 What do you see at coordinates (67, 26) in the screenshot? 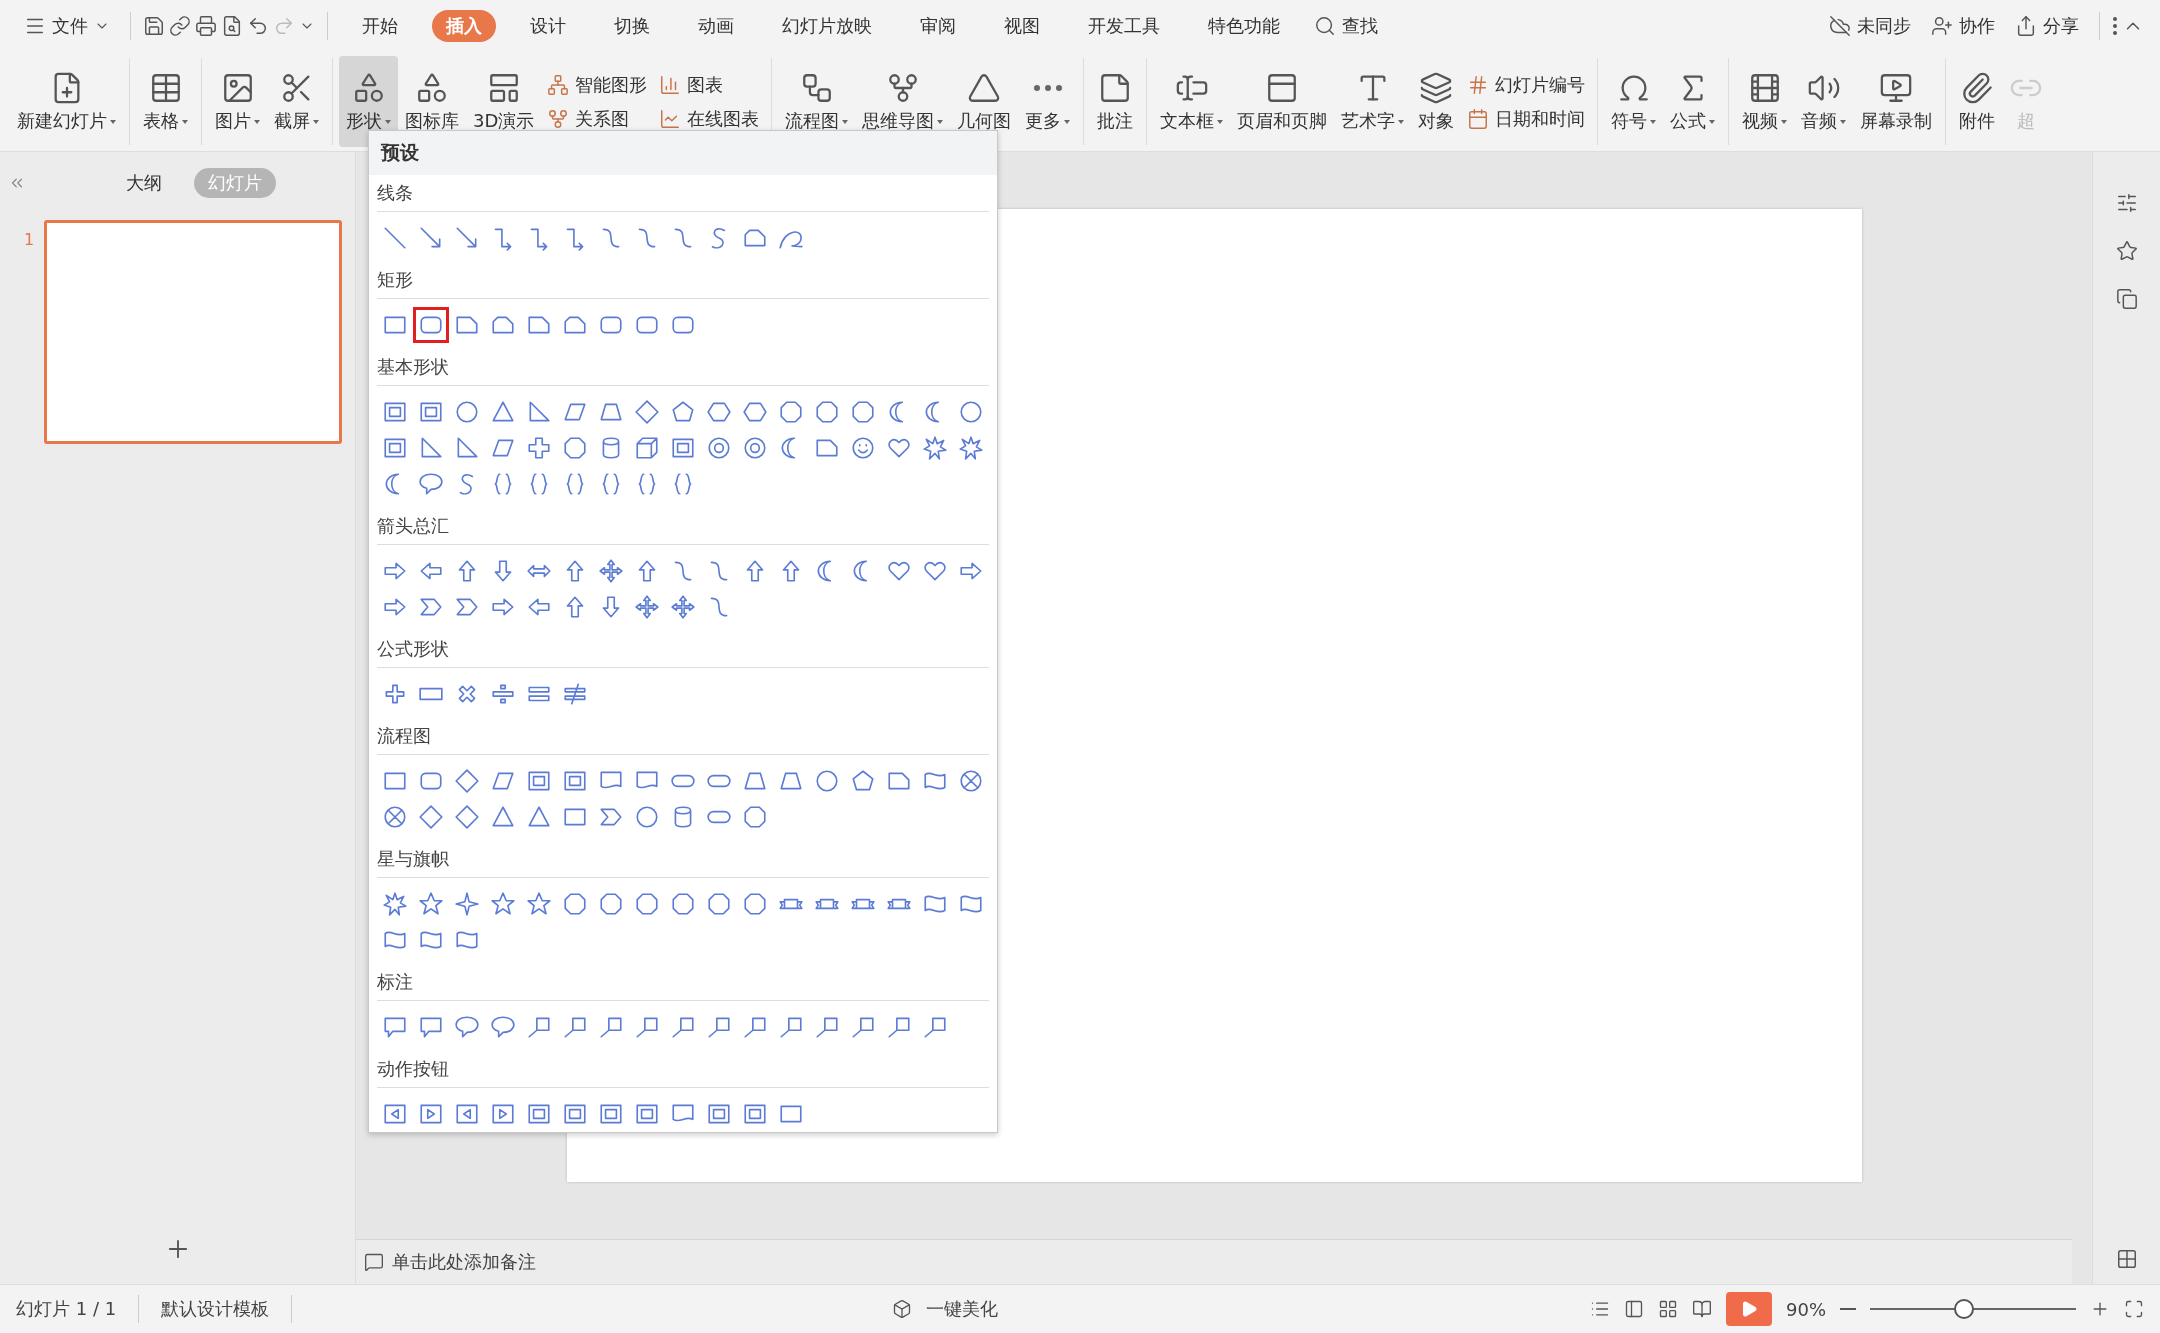
I see `file-menu: 文件` at bounding box center [67, 26].